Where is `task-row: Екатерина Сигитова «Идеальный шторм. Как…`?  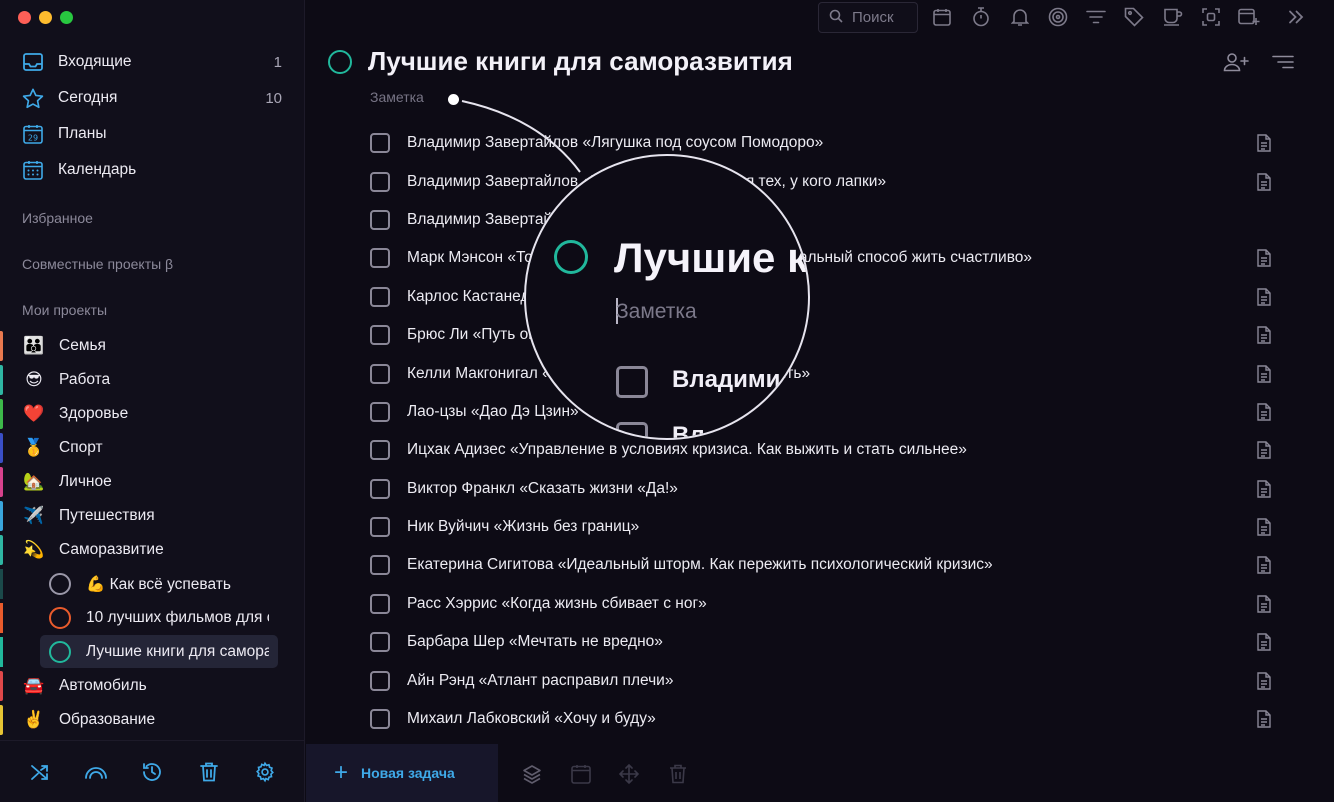
task-row: Екатерина Сигитова «Идеальный шторм. Как… is located at coordinates (821, 565).